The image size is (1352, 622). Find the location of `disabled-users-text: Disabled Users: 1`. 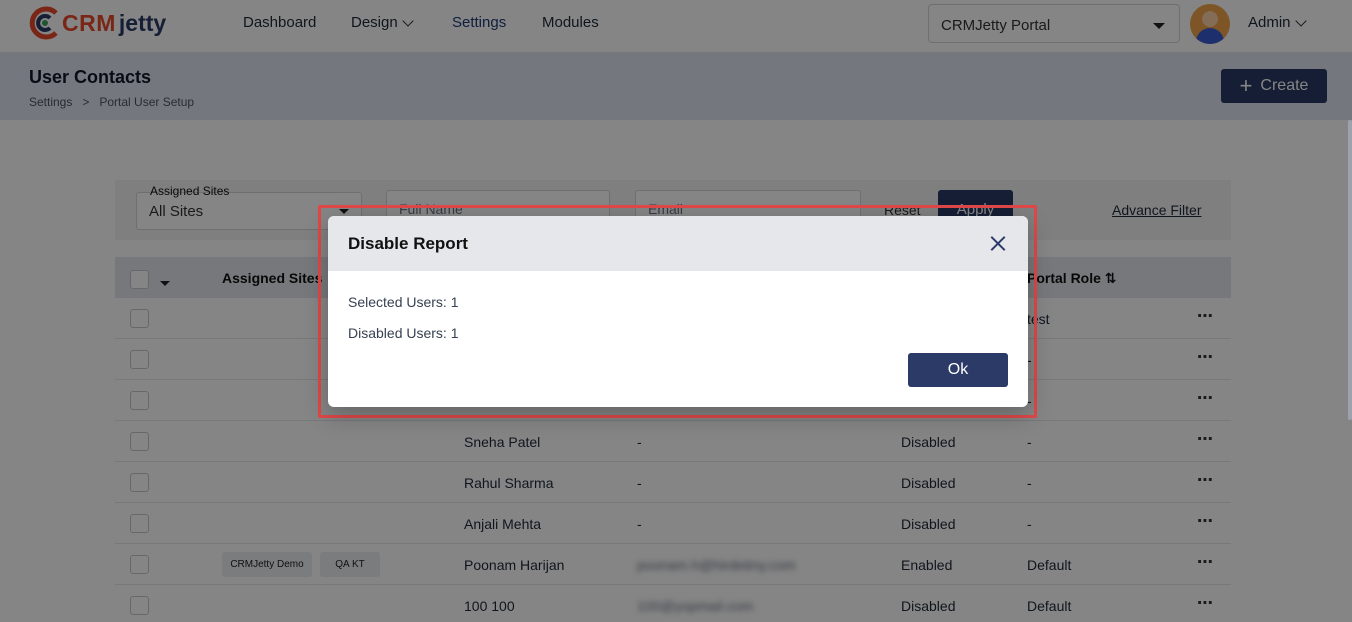

disabled-users-text: Disabled Users: 1 is located at coordinates (403, 333).